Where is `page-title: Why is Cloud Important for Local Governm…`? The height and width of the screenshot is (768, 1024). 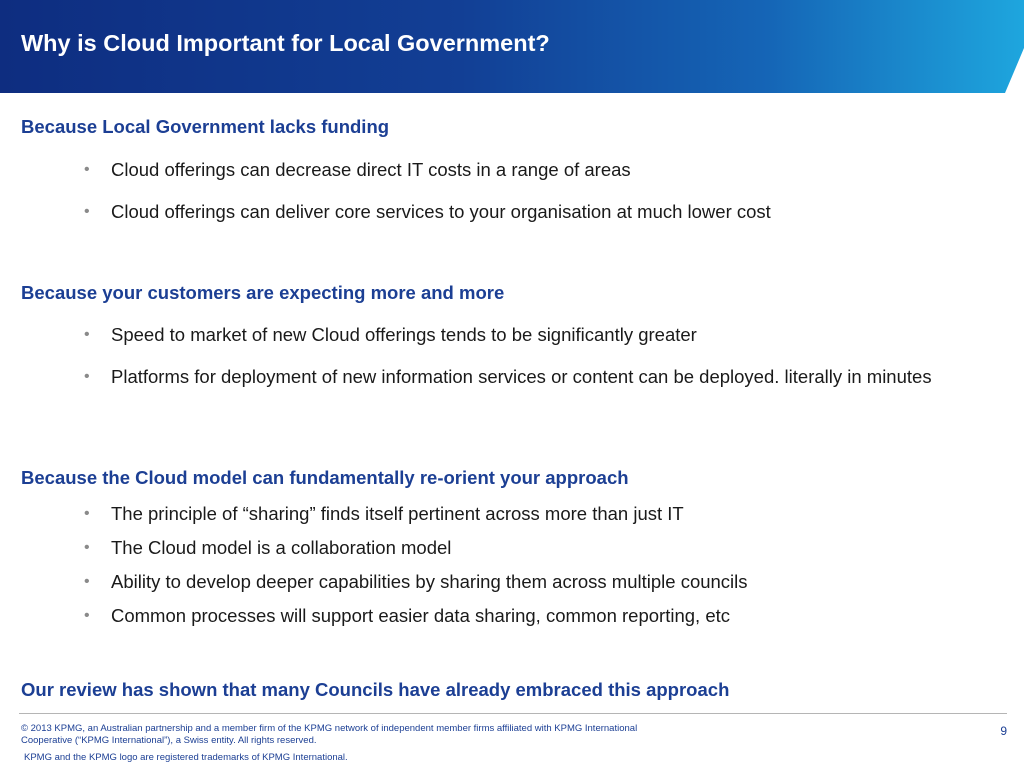 page-title: Why is Cloud Important for Local Governm… is located at coordinates (285, 43).